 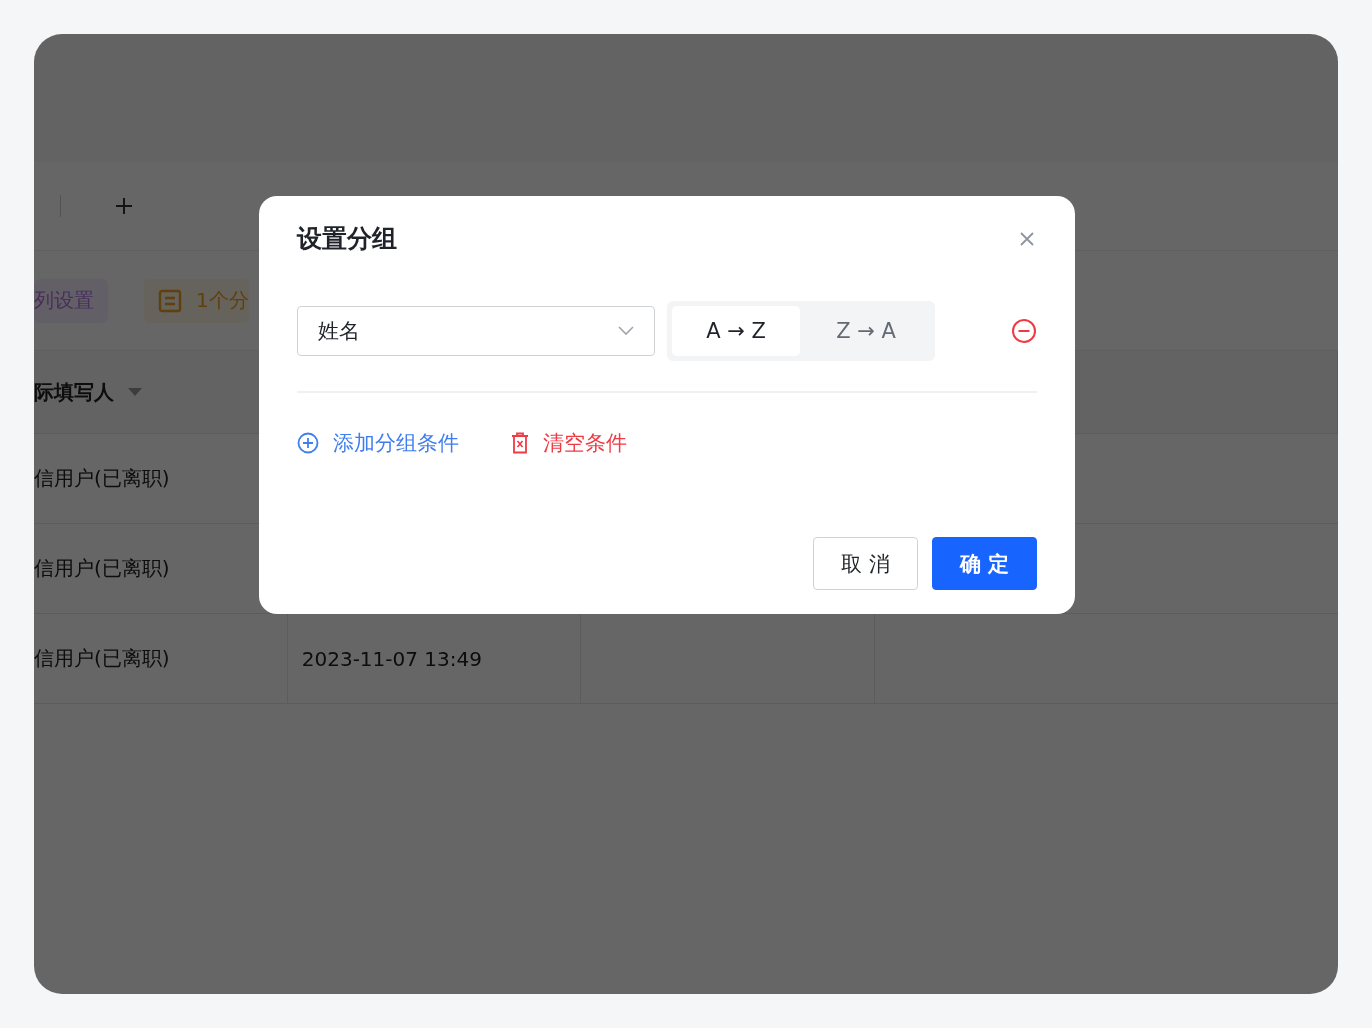 What do you see at coordinates (124, 206) in the screenshot?
I see `plus-icon` at bounding box center [124, 206].